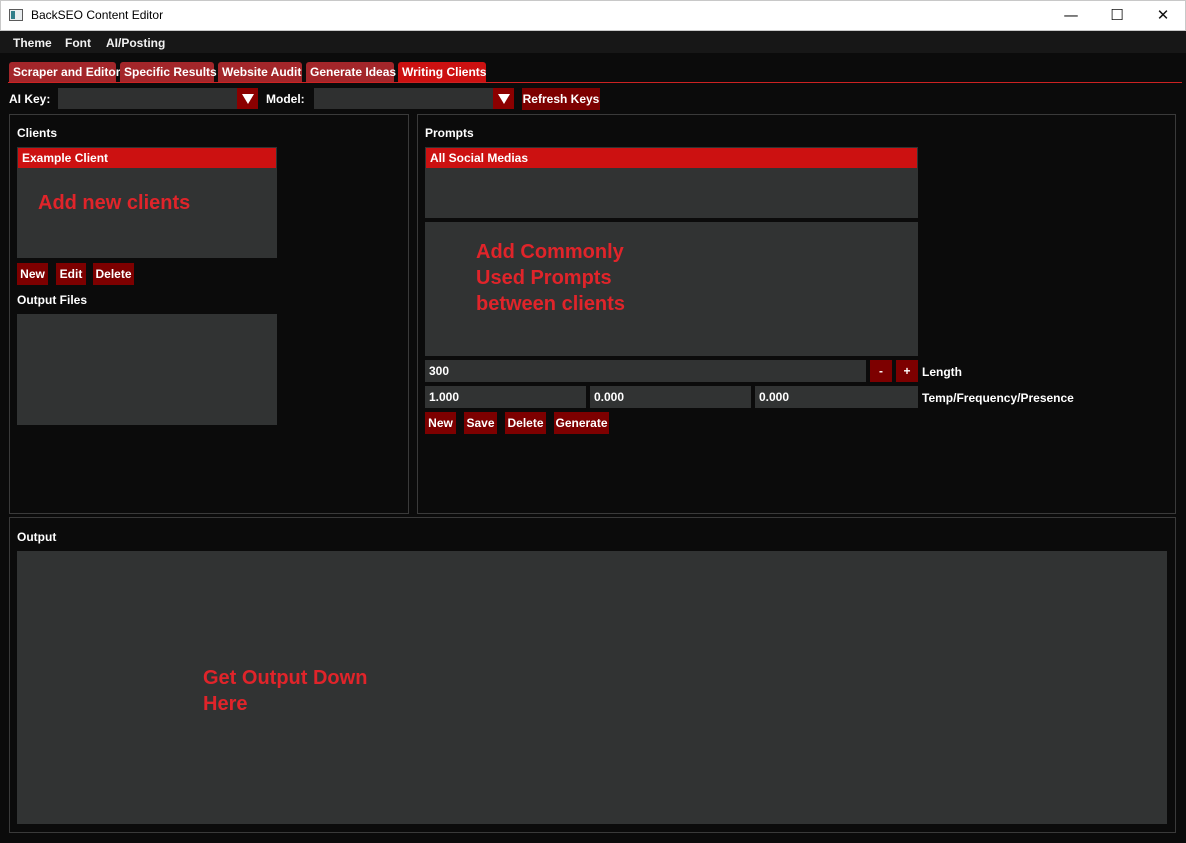 The height and width of the screenshot is (843, 1186). Describe the element at coordinates (37, 133) in the screenshot. I see `clients-title: Clients` at that location.